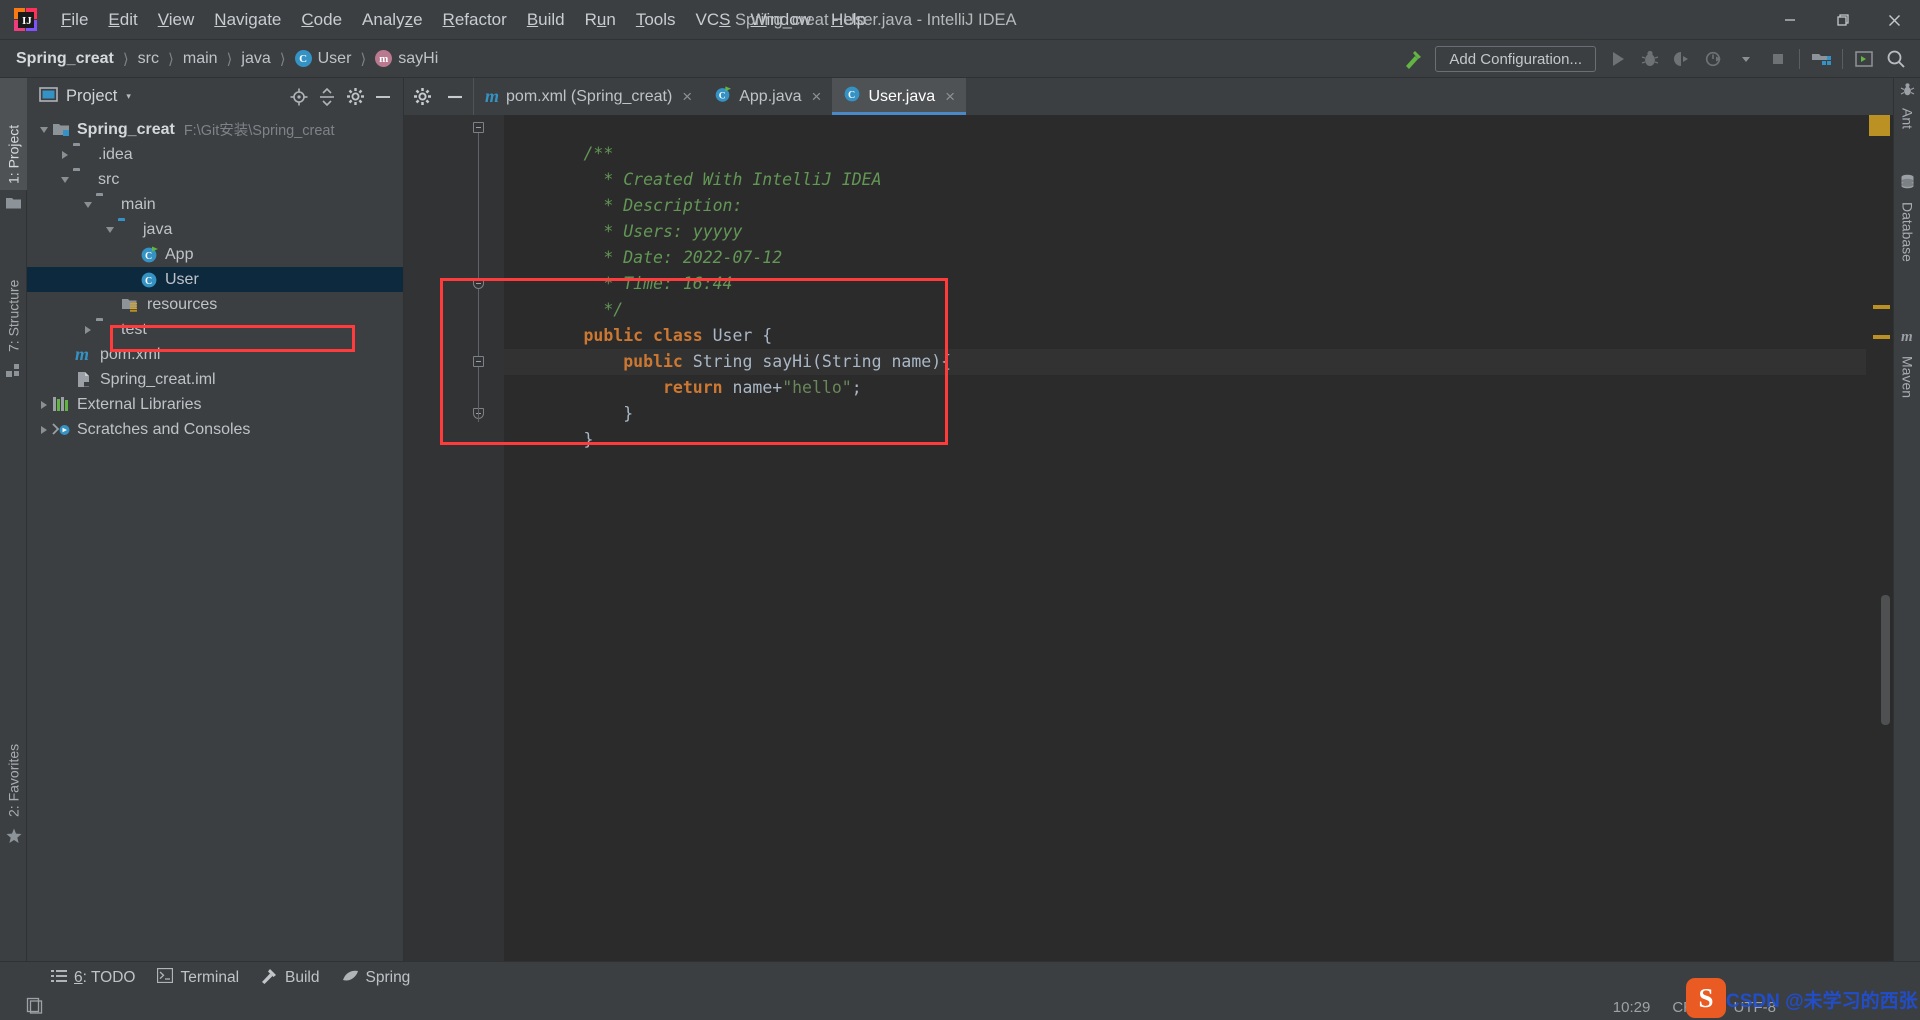 This screenshot has height=1020, width=1920. What do you see at coordinates (27, 21) in the screenshot?
I see `svg-text: IJ` at bounding box center [27, 21].